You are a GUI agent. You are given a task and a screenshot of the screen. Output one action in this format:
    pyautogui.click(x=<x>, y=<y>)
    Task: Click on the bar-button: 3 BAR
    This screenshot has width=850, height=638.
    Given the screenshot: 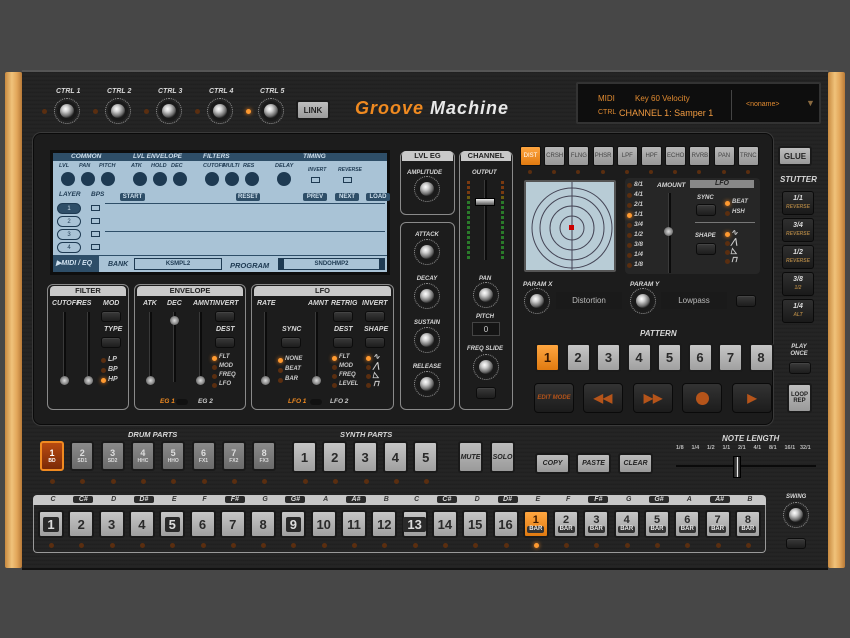 What is the action you would take?
    pyautogui.click(x=596, y=524)
    